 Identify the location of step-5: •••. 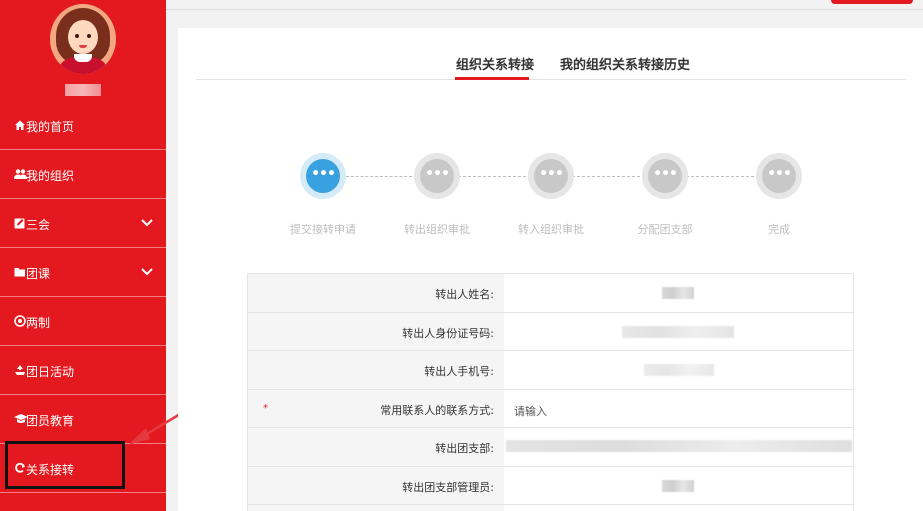
(779, 176).